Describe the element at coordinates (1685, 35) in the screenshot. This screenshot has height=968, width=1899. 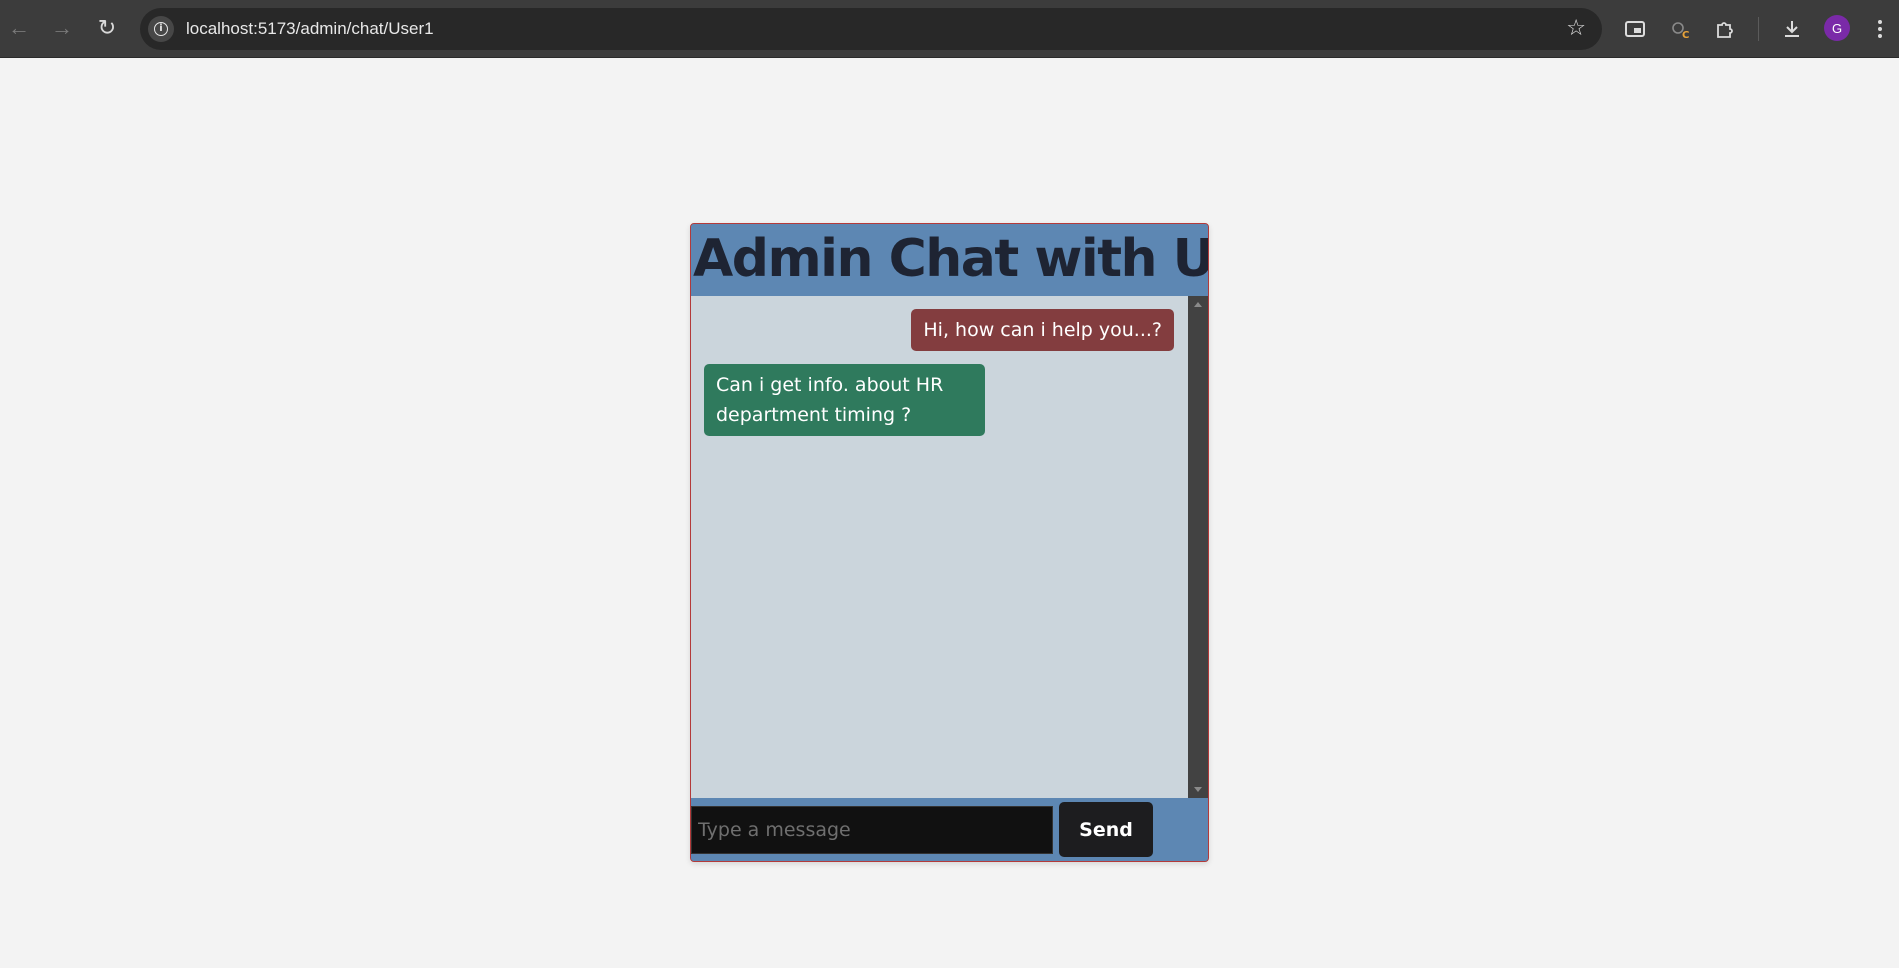
I see `svg-text: C` at that location.